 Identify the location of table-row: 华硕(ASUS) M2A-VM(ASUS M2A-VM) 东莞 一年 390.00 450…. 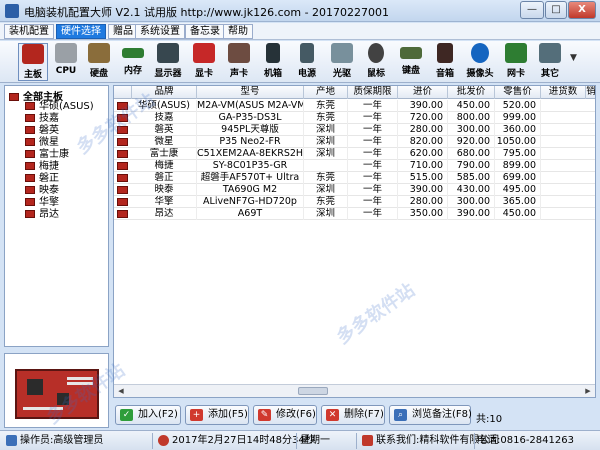
(354, 106).